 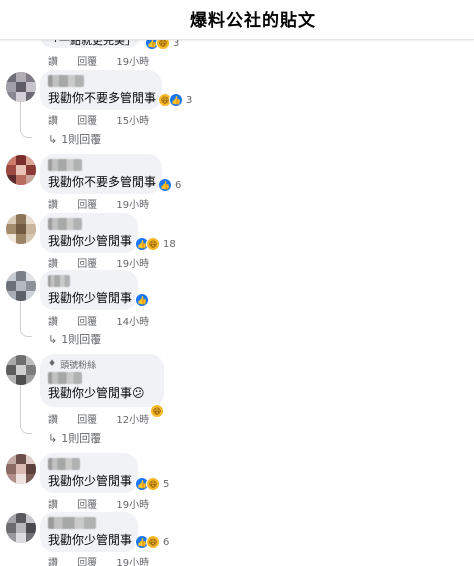 I want to click on reaction-count: 3, so click(x=189, y=100).